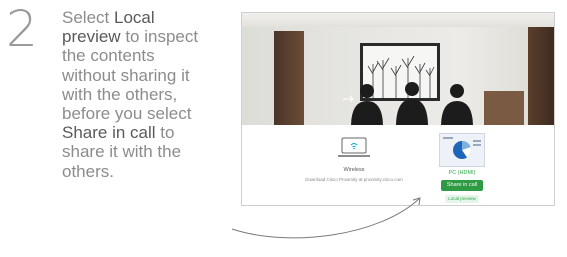 Image resolution: width=567 pixels, height=257 pixels. I want to click on wooden-door-left, so click(289, 78).